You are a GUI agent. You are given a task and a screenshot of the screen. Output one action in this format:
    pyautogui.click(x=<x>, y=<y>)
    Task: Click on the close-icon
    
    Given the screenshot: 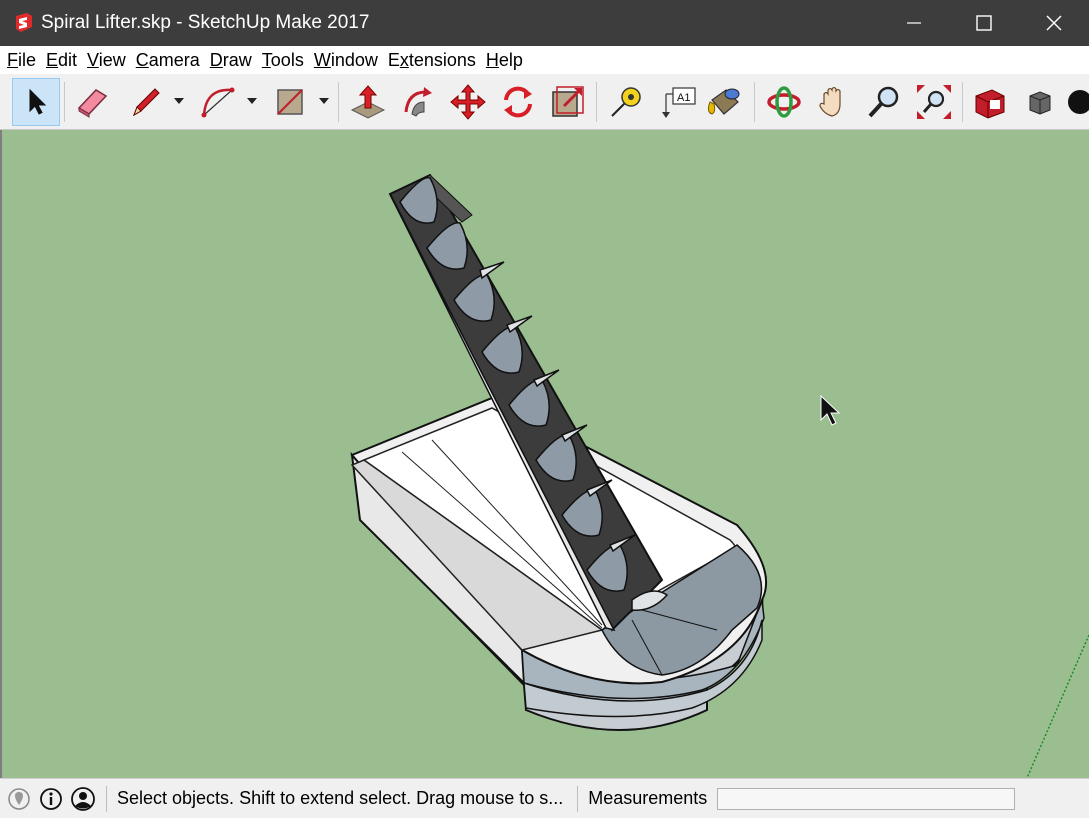 What is the action you would take?
    pyautogui.click(x=1054, y=23)
    